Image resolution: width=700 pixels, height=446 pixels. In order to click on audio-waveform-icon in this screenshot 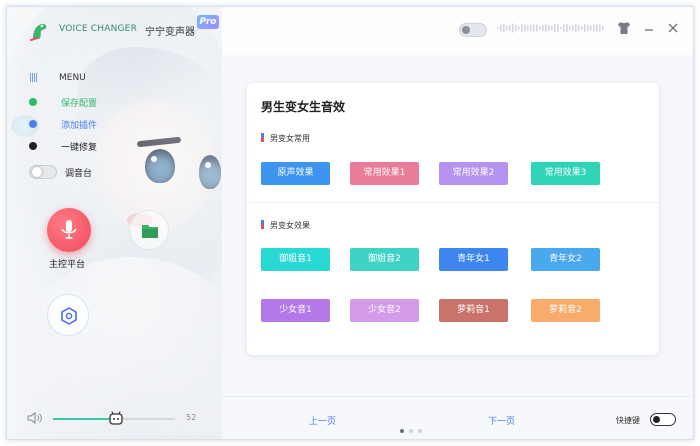, I will do `click(550, 28)`.